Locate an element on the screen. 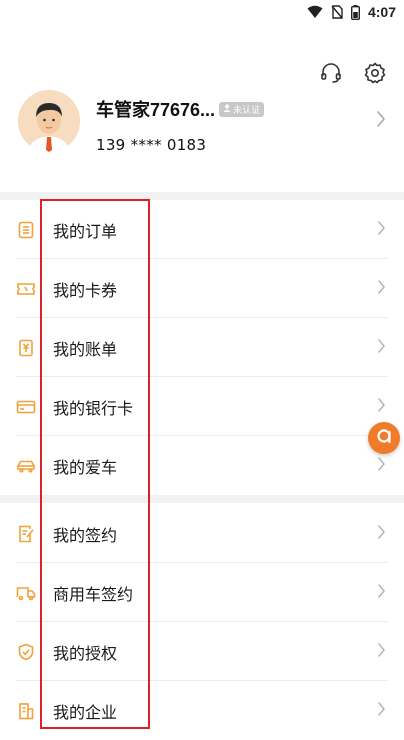 The height and width of the screenshot is (740, 404). wifi-icon is located at coordinates (315, 12).